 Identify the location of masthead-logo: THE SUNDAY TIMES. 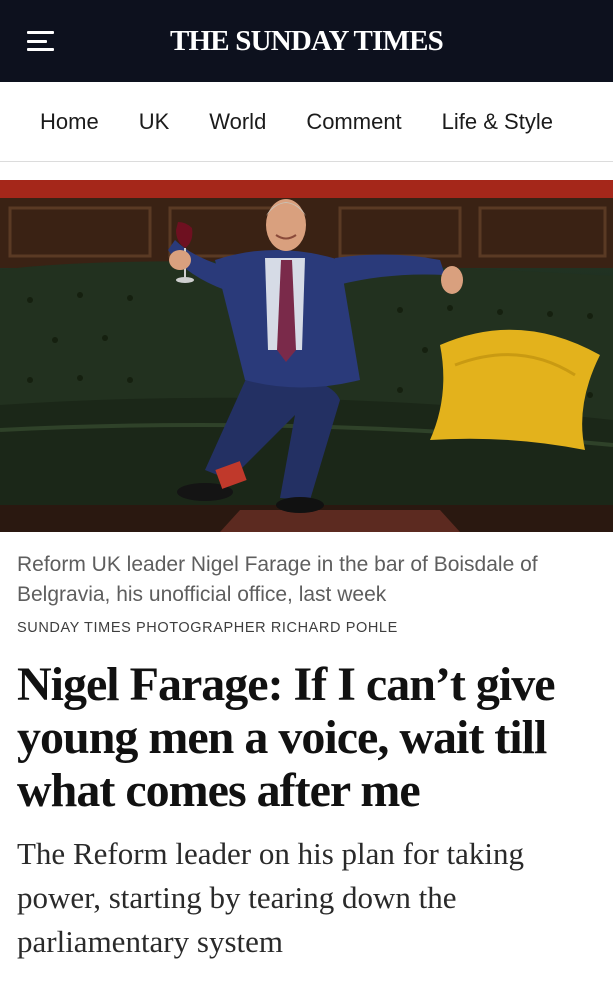
(307, 41).